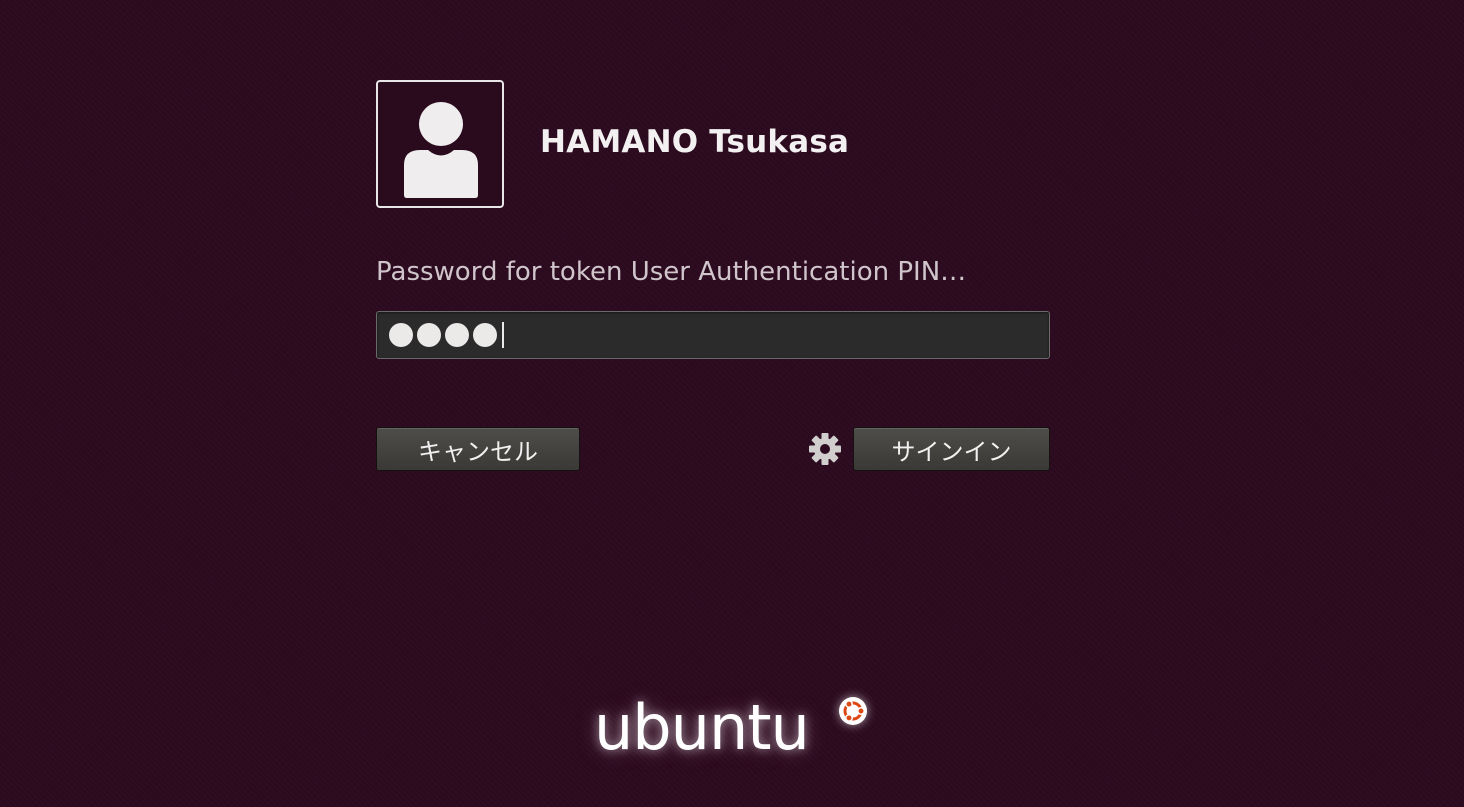 The image size is (1464, 807). Describe the element at coordinates (478, 451) in the screenshot. I see `cancel-button-label: キャンセル` at that location.